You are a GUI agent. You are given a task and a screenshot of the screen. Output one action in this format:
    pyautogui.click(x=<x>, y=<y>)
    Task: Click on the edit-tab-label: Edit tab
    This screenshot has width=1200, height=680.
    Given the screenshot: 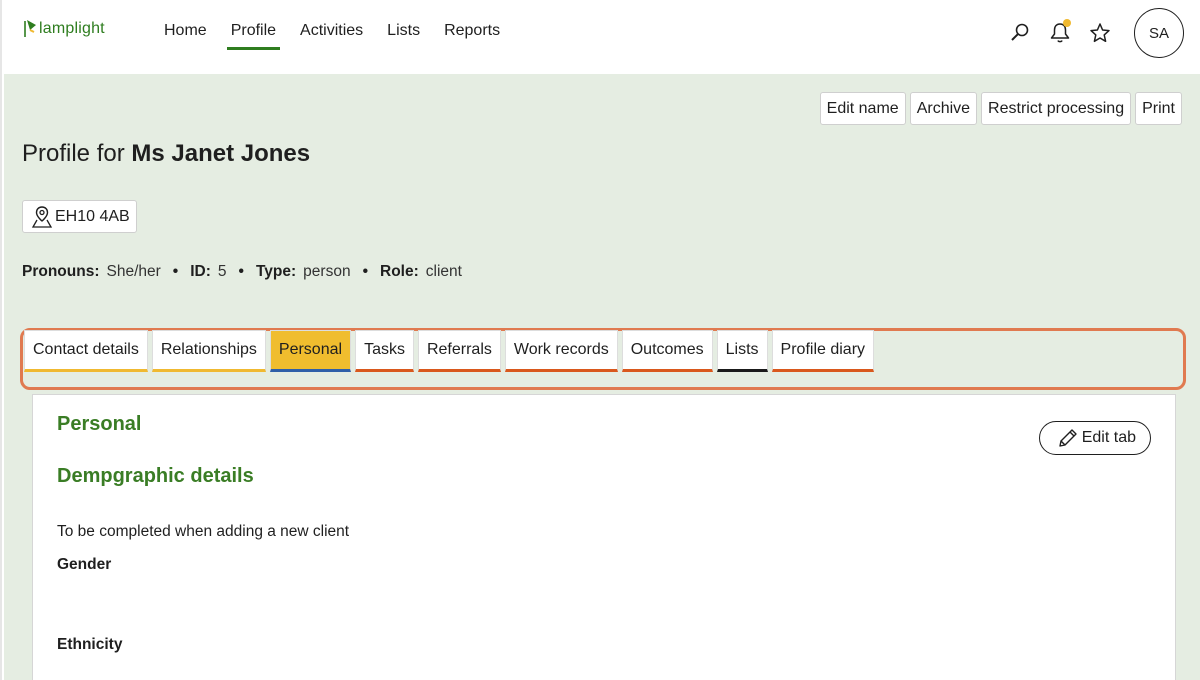 What is the action you would take?
    pyautogui.click(x=1108, y=437)
    